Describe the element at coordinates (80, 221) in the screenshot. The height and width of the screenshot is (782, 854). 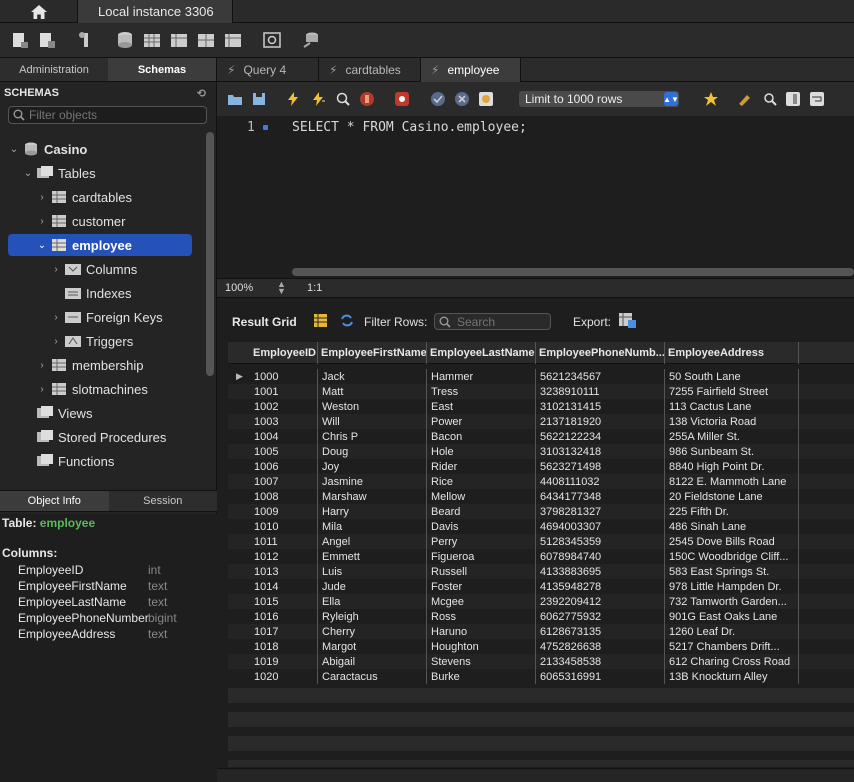
I see `tree-table-customer: › customer` at that location.